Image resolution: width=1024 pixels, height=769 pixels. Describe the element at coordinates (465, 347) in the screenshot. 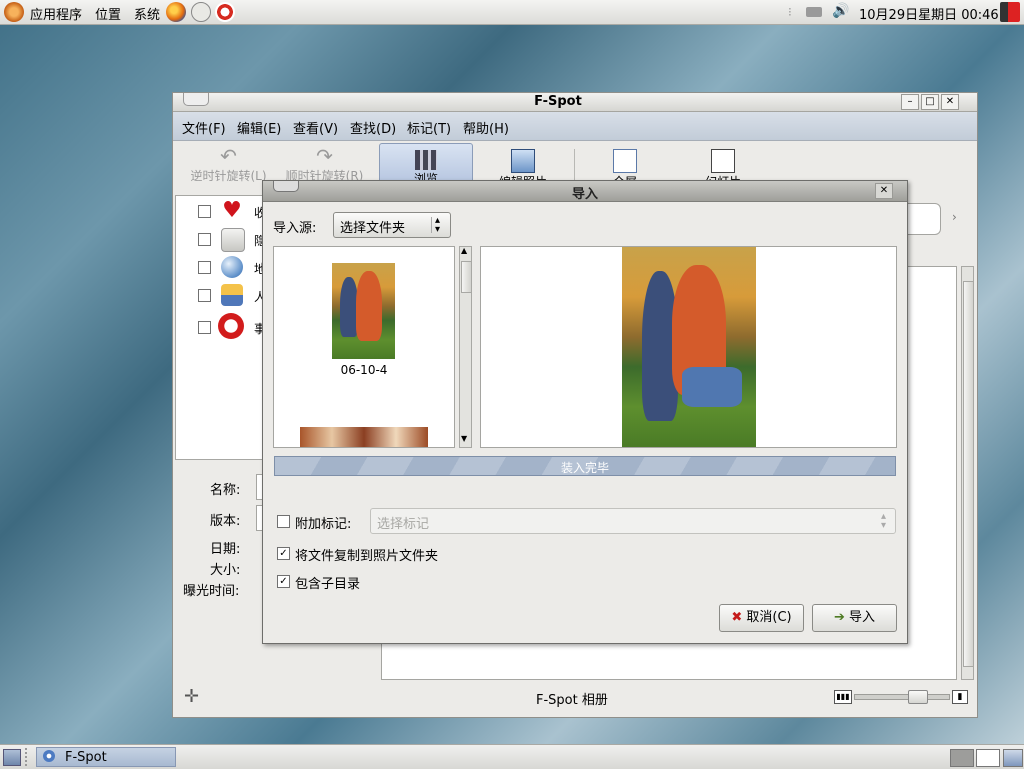

I see `thumbnail-scrollbar: ▲ ▼` at that location.